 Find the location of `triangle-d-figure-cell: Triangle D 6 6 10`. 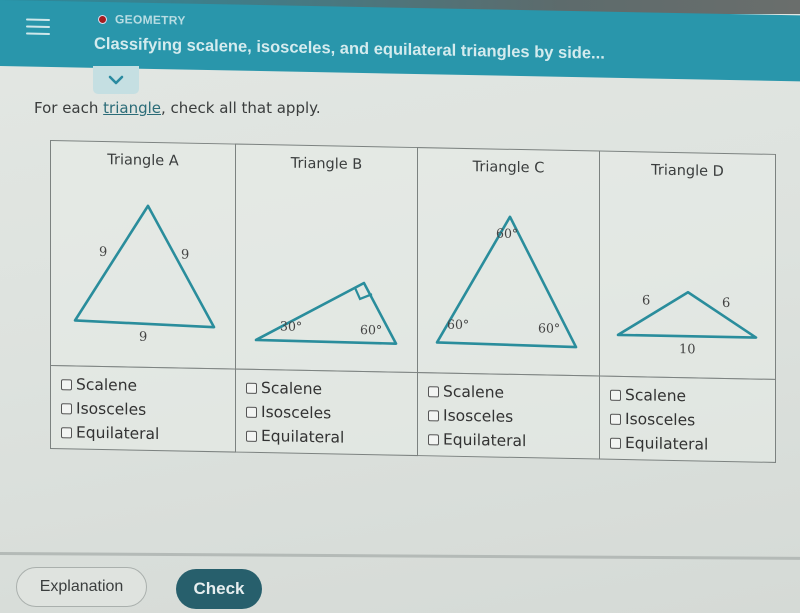

triangle-d-figure-cell: Triangle D 6 6 10 is located at coordinates (687, 265).